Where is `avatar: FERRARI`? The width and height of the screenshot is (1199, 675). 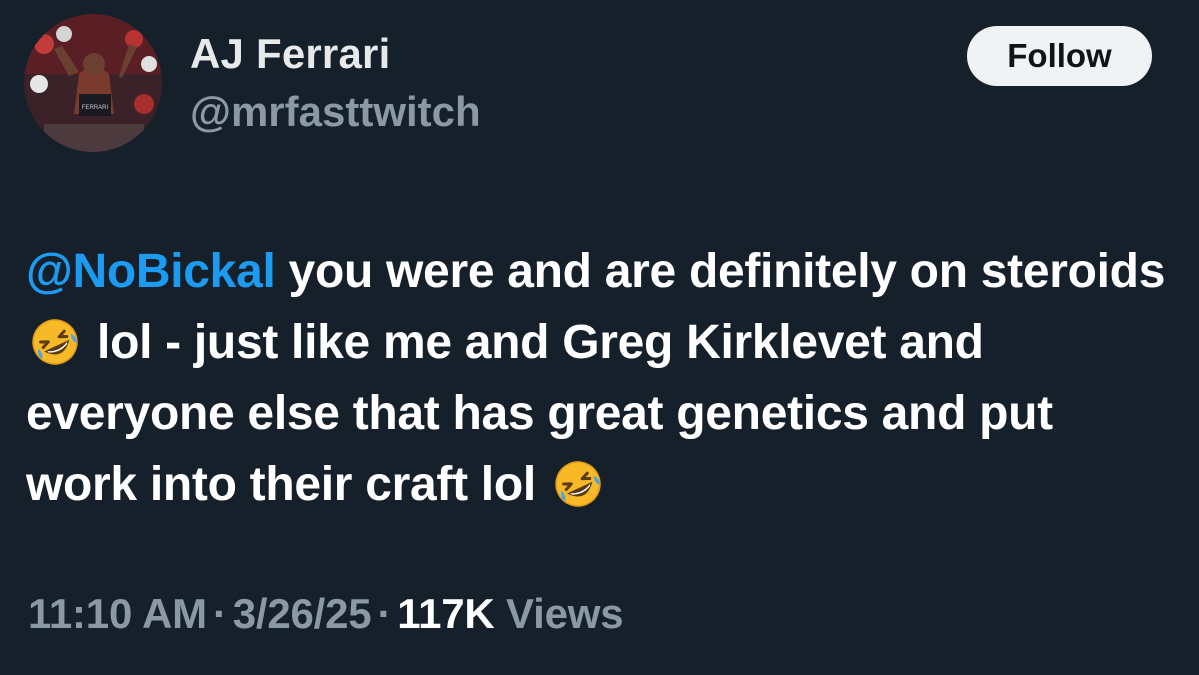
avatar: FERRARI is located at coordinates (93, 83).